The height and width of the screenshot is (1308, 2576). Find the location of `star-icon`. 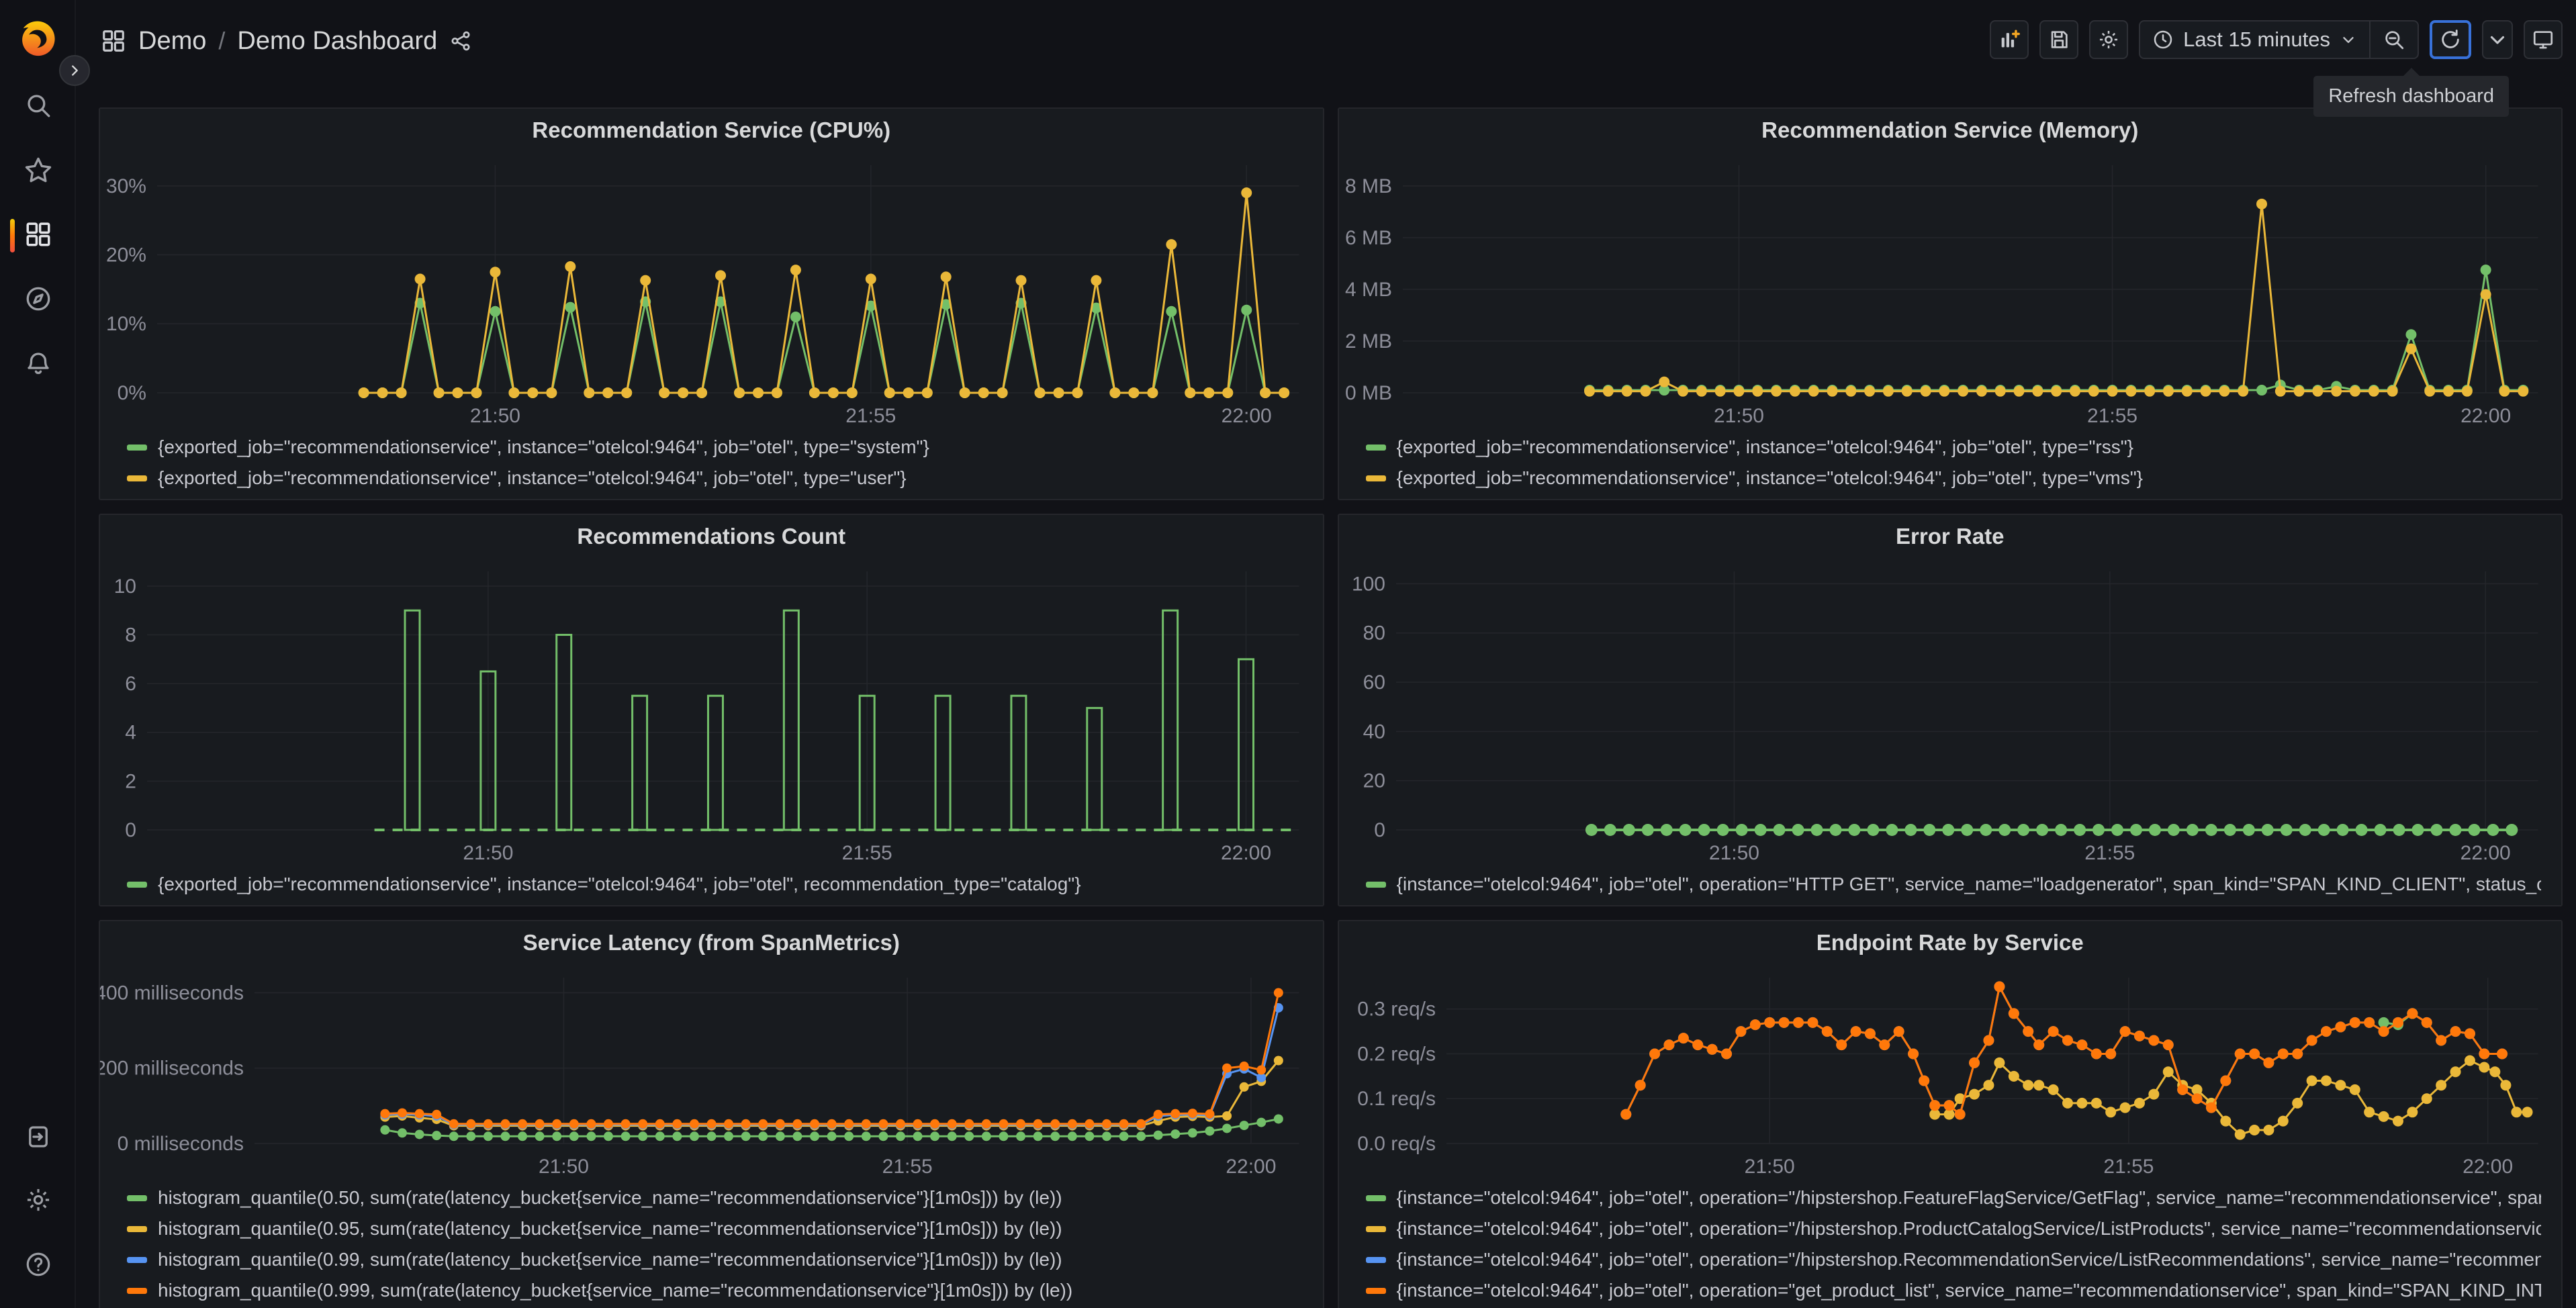

star-icon is located at coordinates (38, 170).